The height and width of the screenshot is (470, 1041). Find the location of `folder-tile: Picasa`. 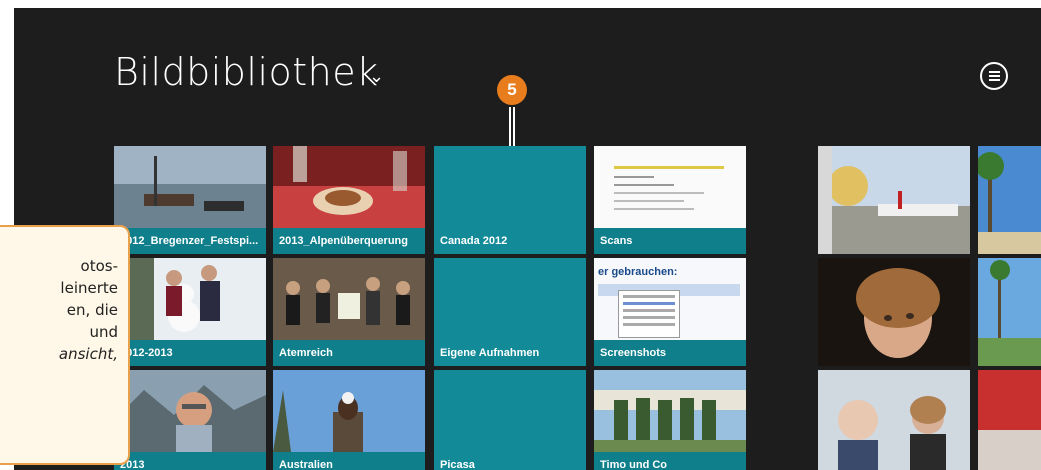

folder-tile: Picasa is located at coordinates (510, 420).